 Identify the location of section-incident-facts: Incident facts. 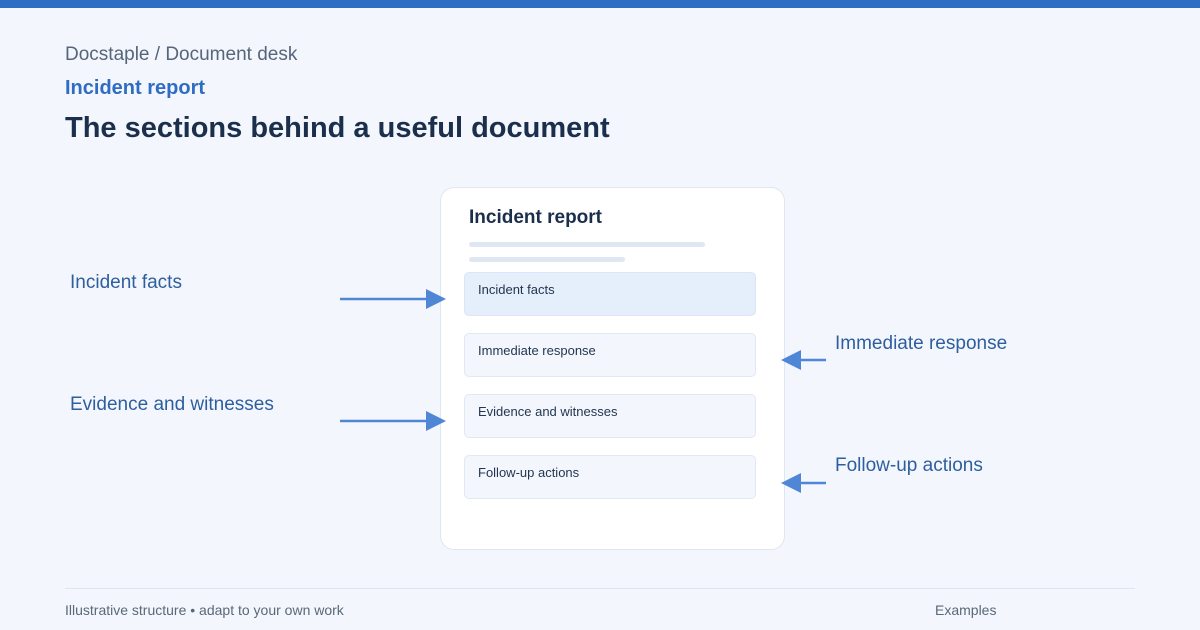
(610, 294).